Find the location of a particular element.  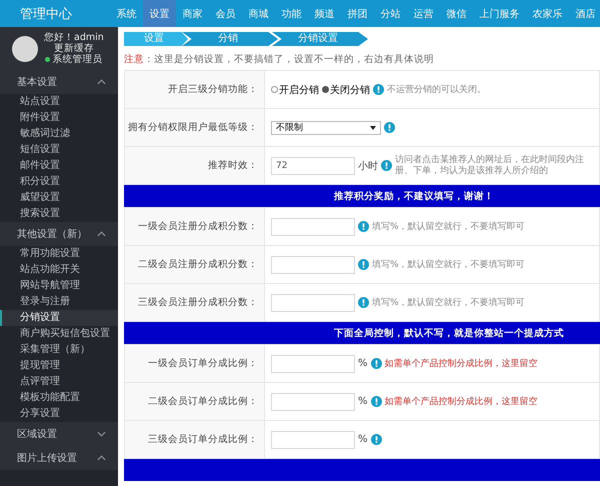

sidebar-item: 常用功能设置 is located at coordinates (59, 254).